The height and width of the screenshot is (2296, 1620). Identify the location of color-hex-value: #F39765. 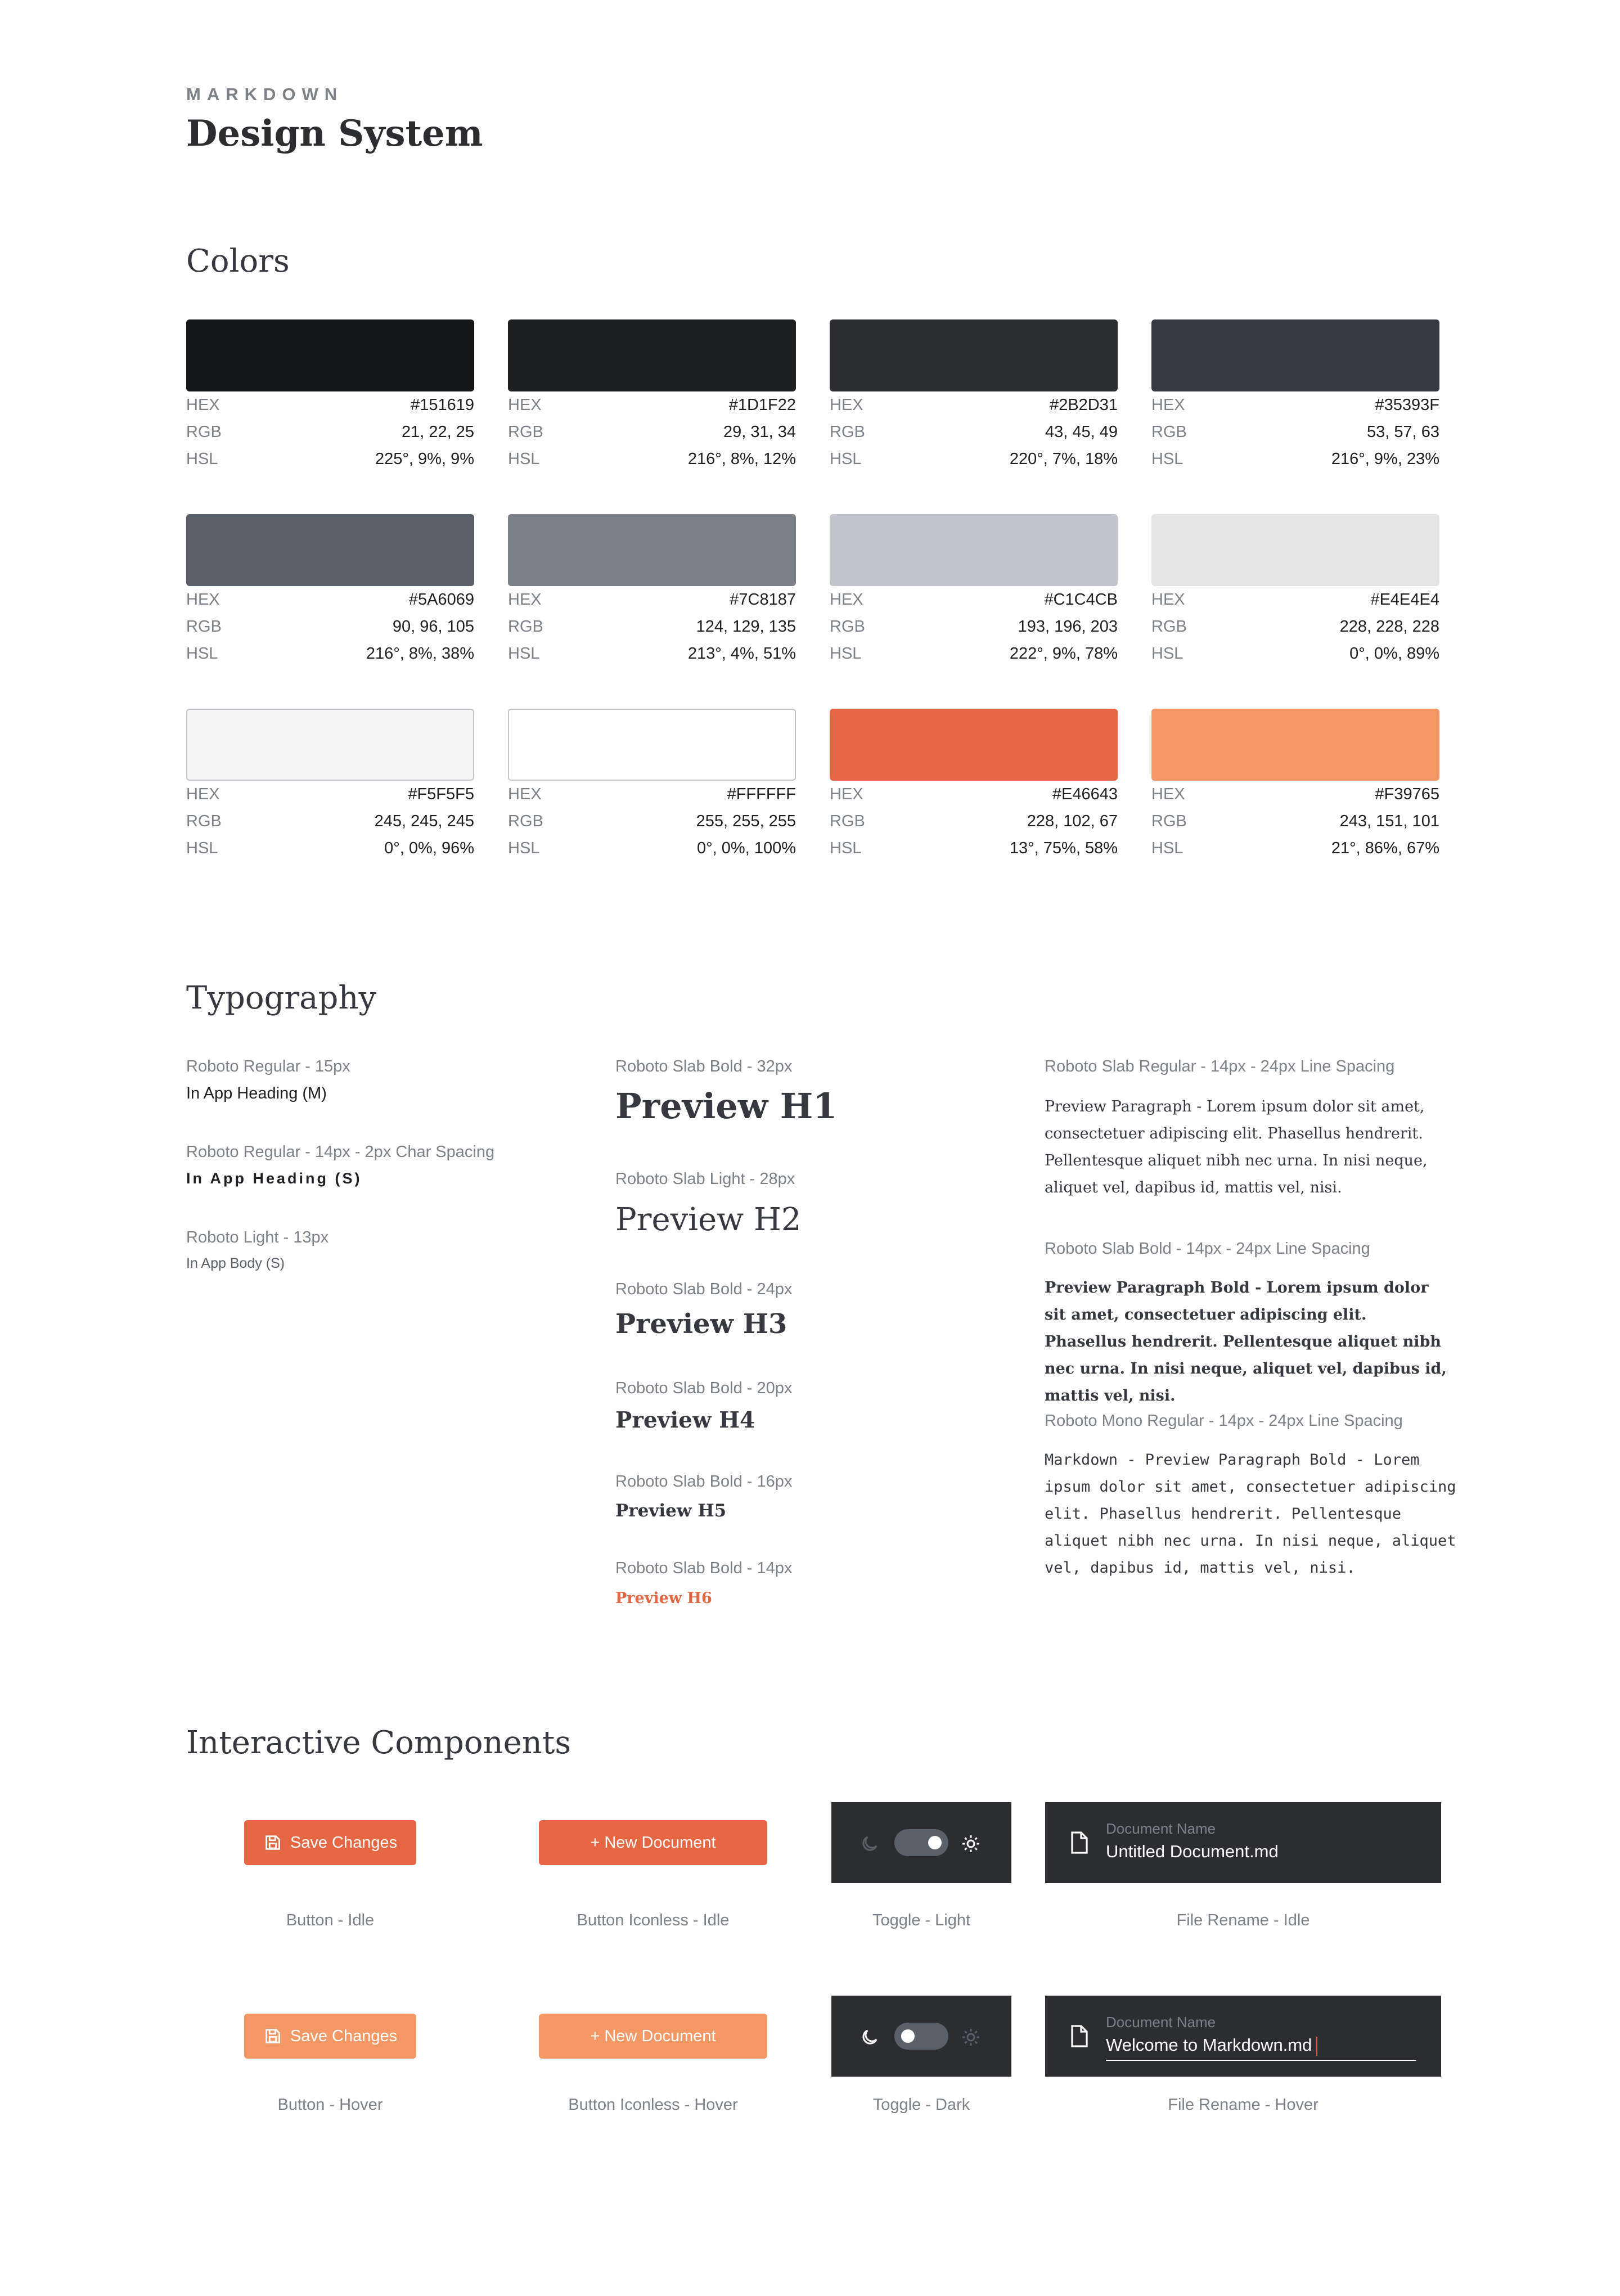
(1407, 794).